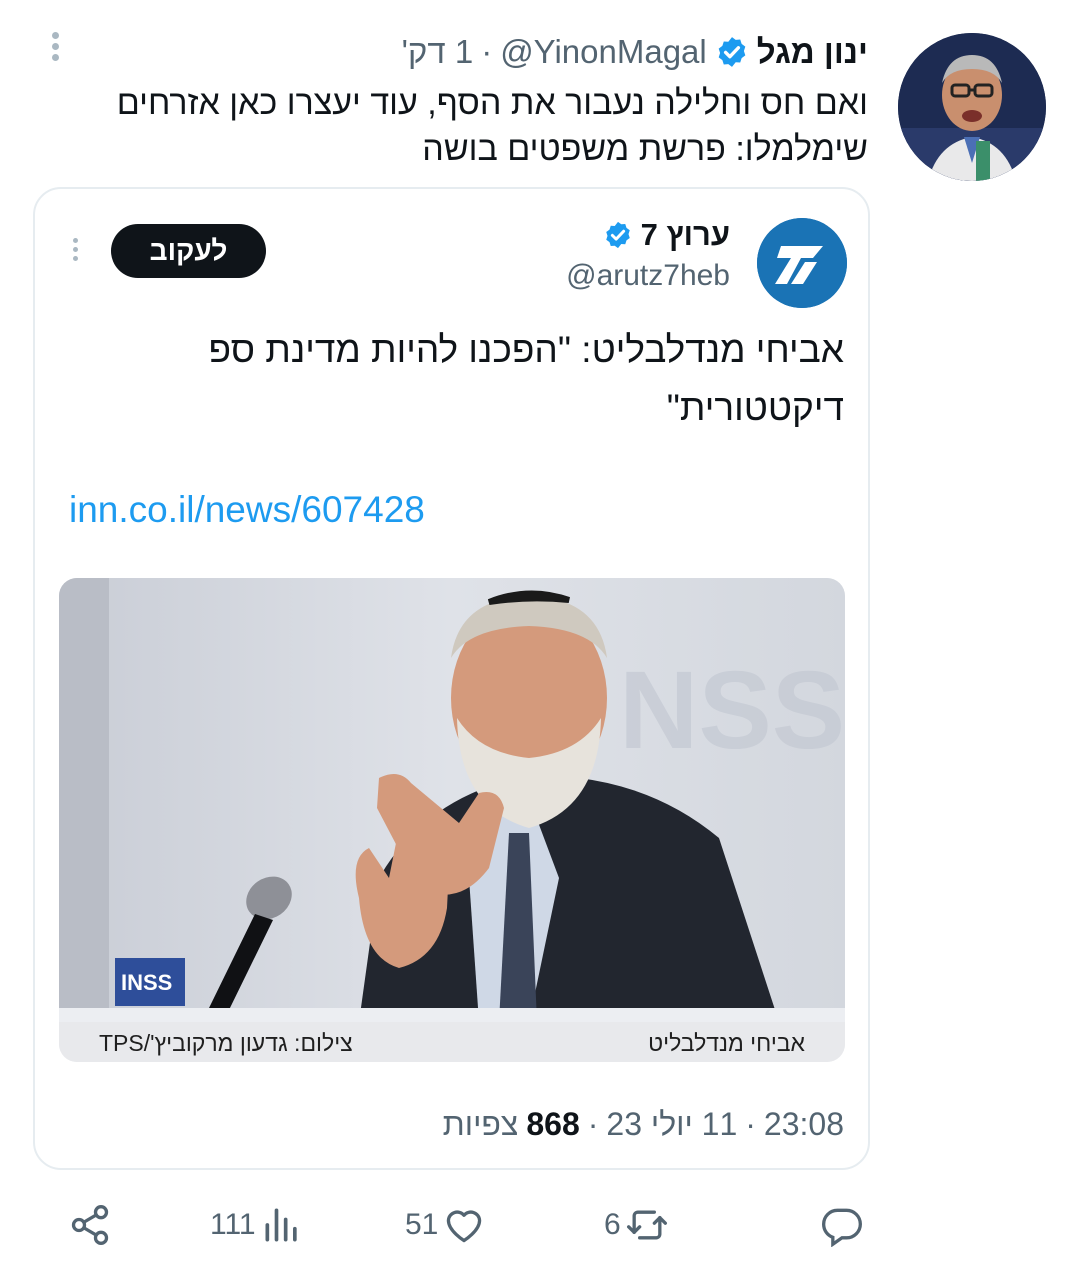 The width and height of the screenshot is (1080, 1276). Describe the element at coordinates (422, 1224) in the screenshot. I see `like-count: 51` at that location.